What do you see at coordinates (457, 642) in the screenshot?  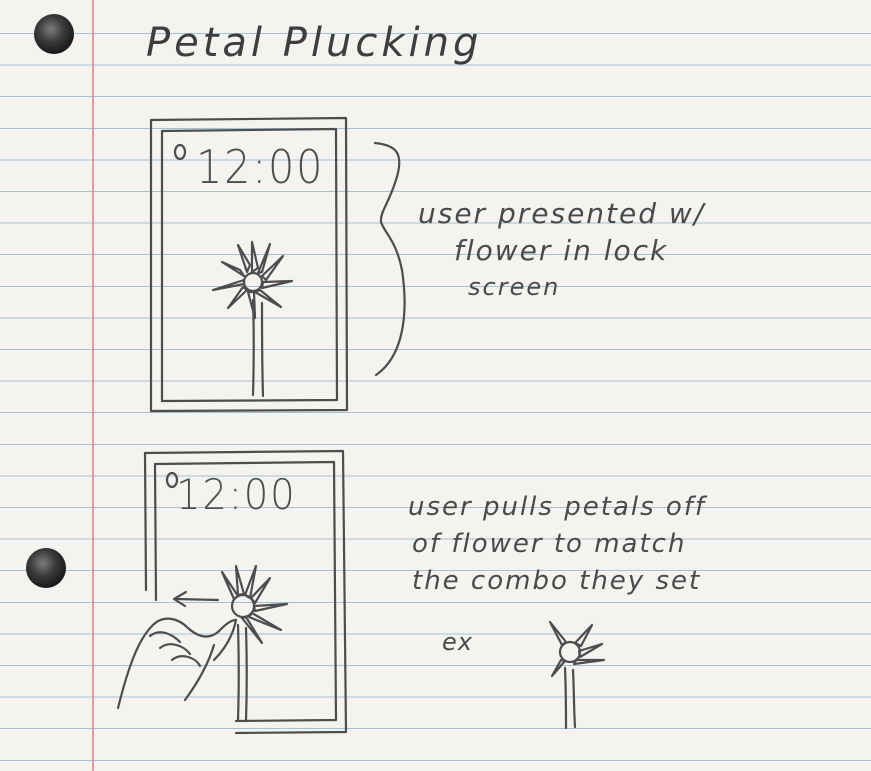 I see `example-label: ex` at bounding box center [457, 642].